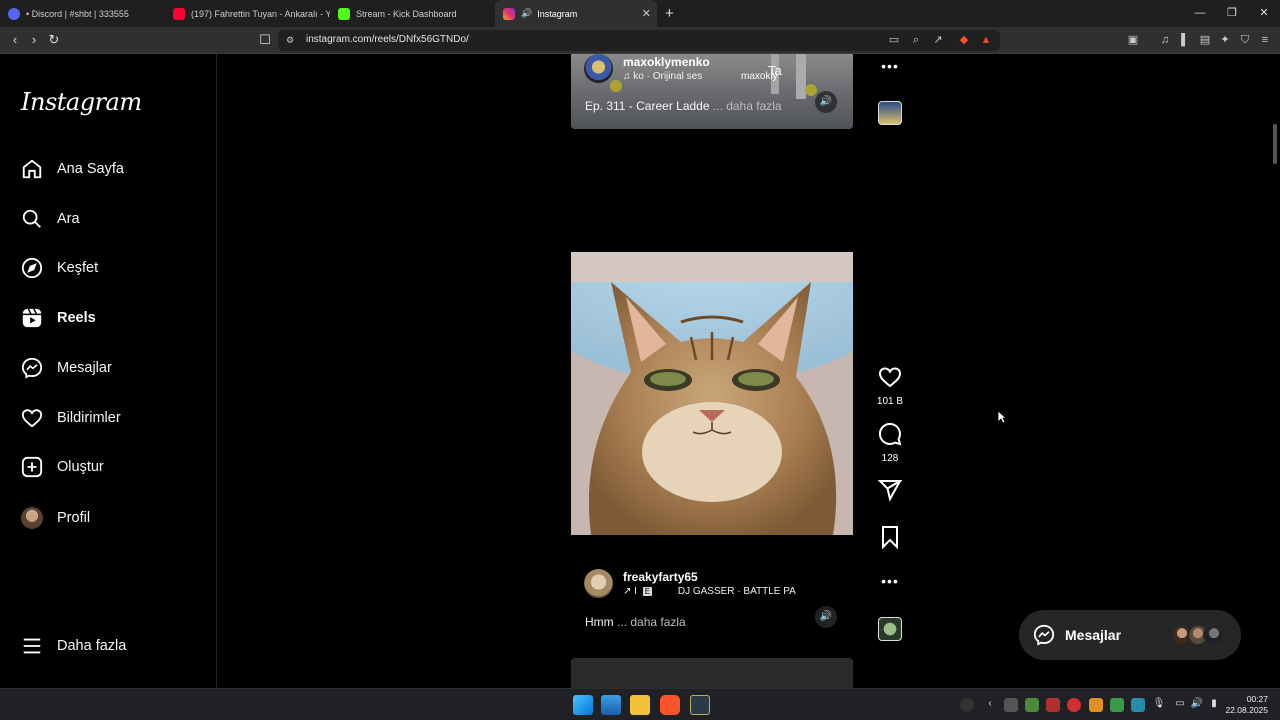  Describe the element at coordinates (82, 13) in the screenshot. I see `tab-discord: • Discord | #shbt | 333555` at that location.